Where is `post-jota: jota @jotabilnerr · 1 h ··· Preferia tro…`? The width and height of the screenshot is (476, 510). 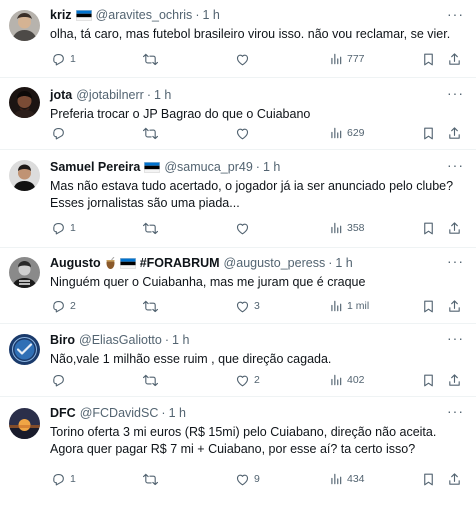 post-jota: jota @jotabilnerr · 1 h ··· Preferia tro… is located at coordinates (238, 114).